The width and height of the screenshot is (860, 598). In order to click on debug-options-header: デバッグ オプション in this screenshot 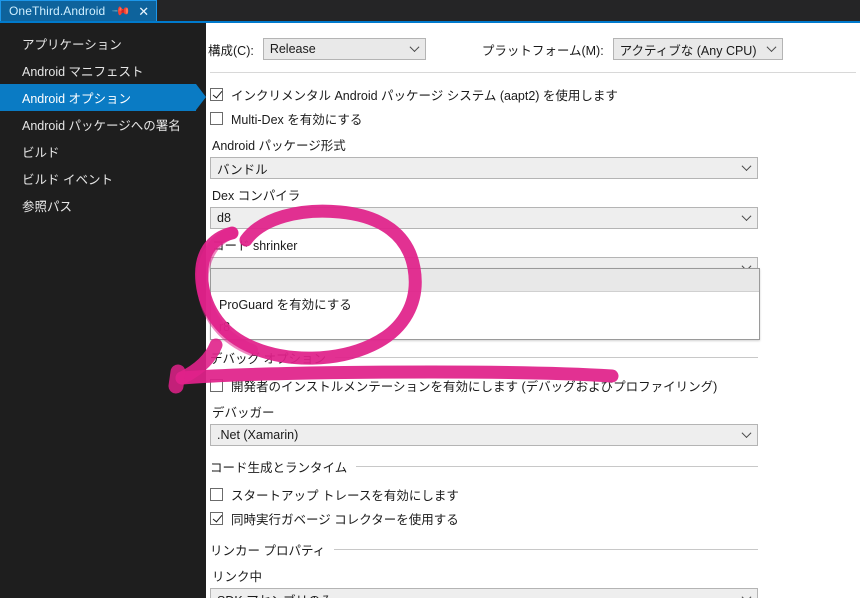, I will do `click(484, 357)`.